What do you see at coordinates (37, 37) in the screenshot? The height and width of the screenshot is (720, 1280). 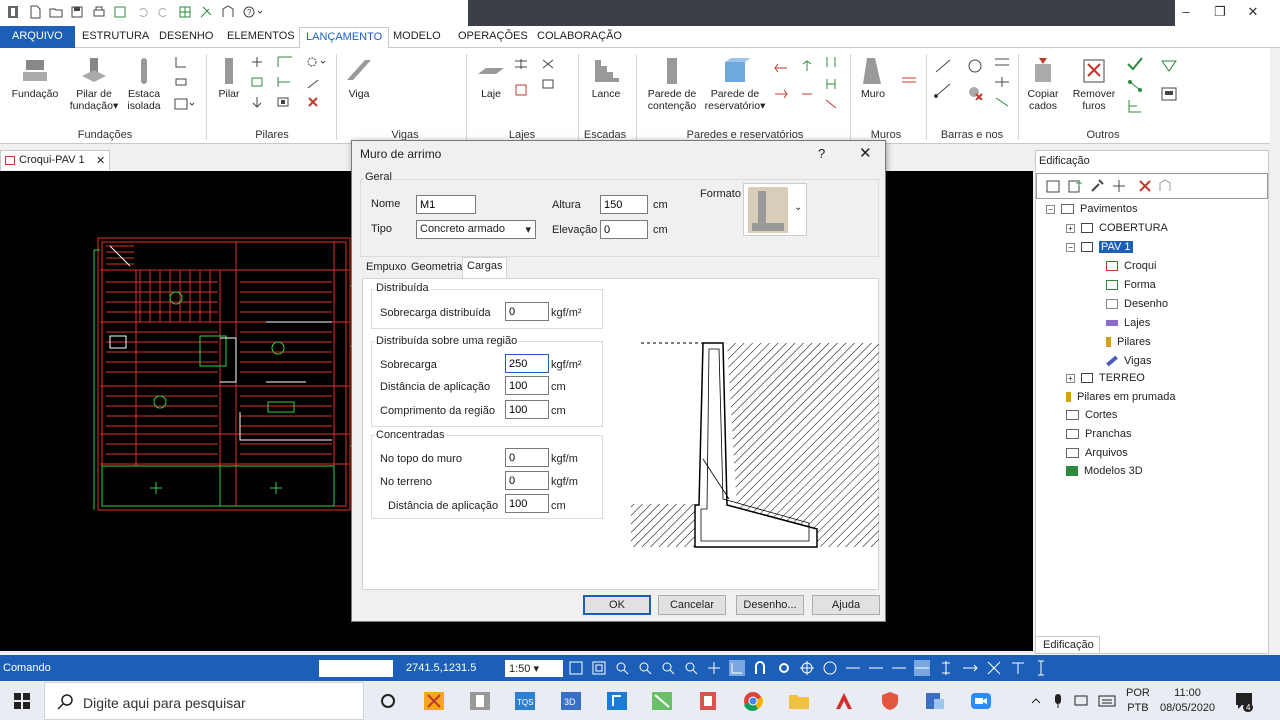 I see `tab-arquivo: ARQUIVO` at bounding box center [37, 37].